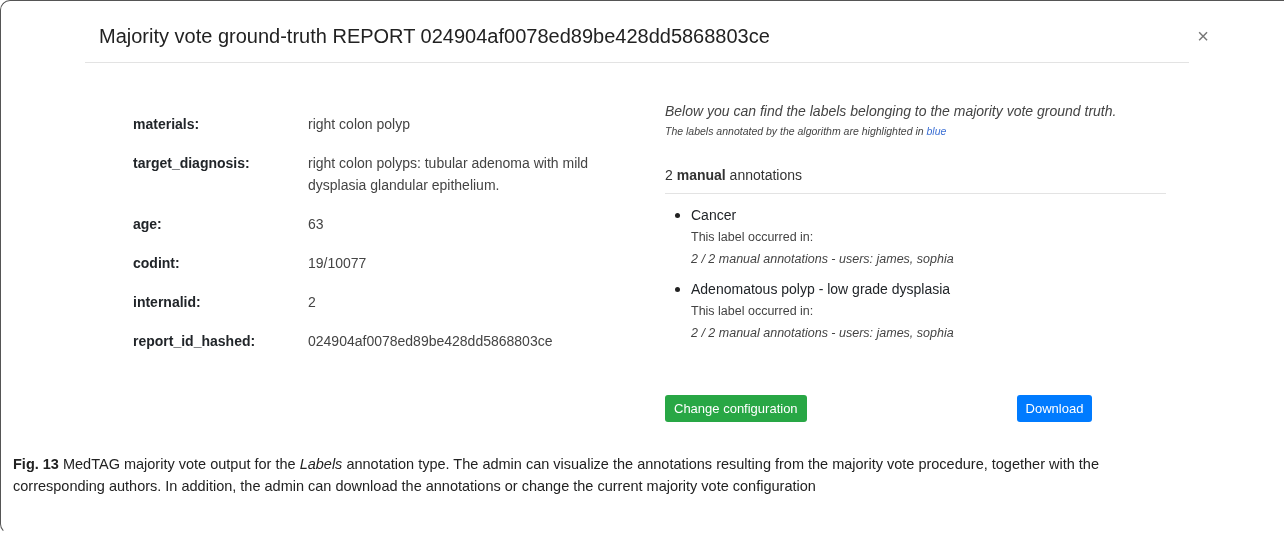 This screenshot has width=1284, height=534. What do you see at coordinates (316, 224) in the screenshot?
I see `field-value: 63` at bounding box center [316, 224].